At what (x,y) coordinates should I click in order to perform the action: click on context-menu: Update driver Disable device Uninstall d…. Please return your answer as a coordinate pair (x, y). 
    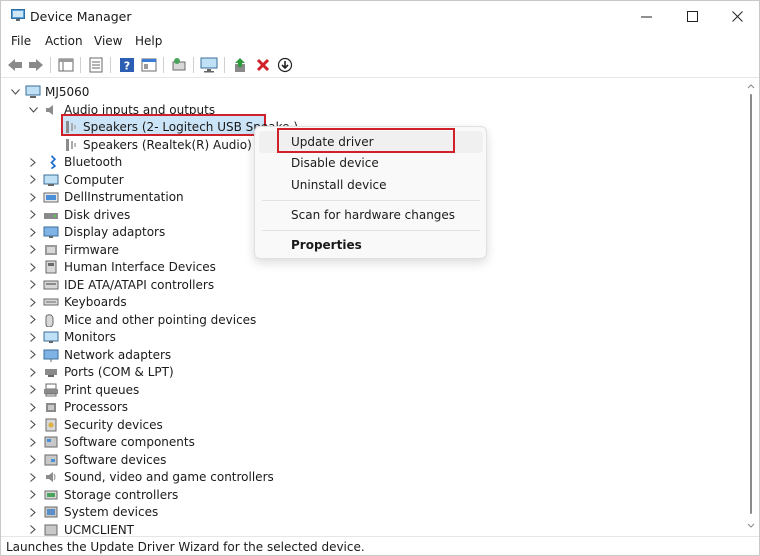
    Looking at the image, I should click on (370, 192).